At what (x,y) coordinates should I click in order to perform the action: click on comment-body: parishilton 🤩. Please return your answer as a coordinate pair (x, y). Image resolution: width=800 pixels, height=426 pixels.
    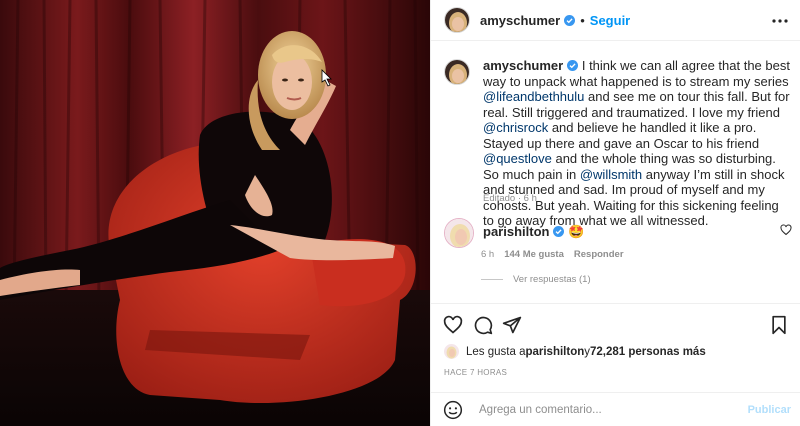
    Looking at the image, I should click on (533, 236).